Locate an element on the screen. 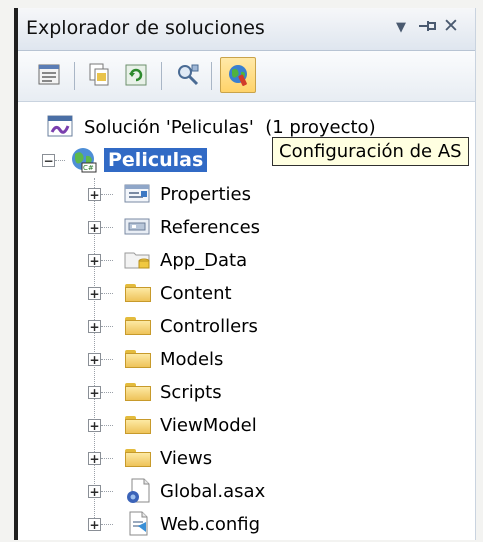  toolbar is located at coordinates (246, 76).